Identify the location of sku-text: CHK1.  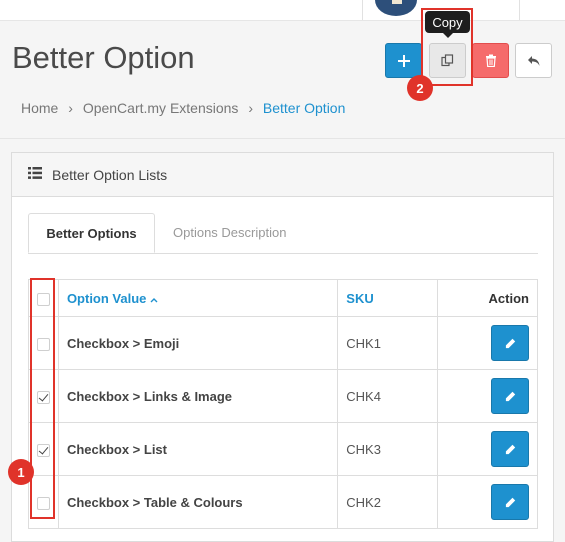
(363, 343).